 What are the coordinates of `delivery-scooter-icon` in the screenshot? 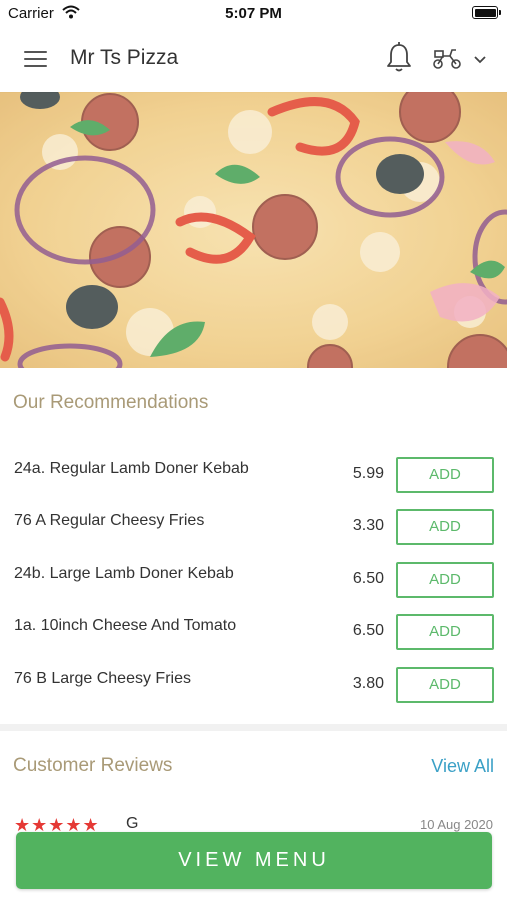 It's located at (447, 58).